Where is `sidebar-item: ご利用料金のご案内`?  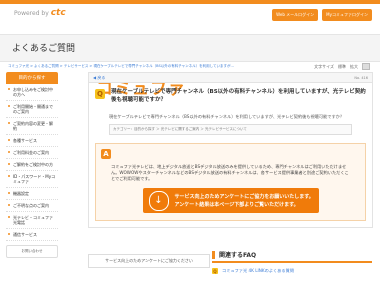 sidebar-item: ご利用料金のご案内 is located at coordinates (32, 153).